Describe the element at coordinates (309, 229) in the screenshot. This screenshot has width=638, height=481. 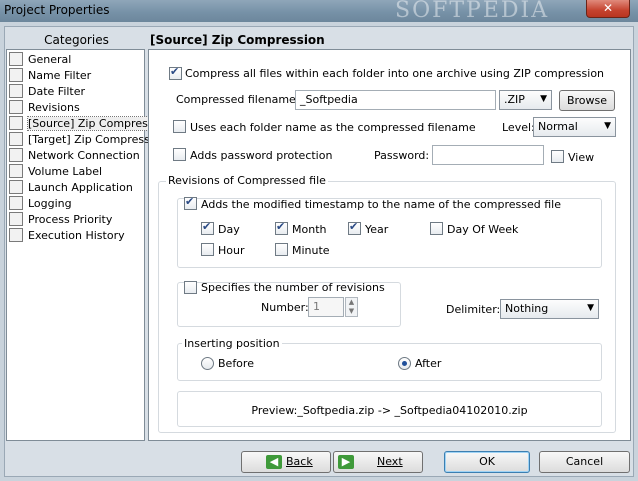
I see `month-label: Month` at that location.